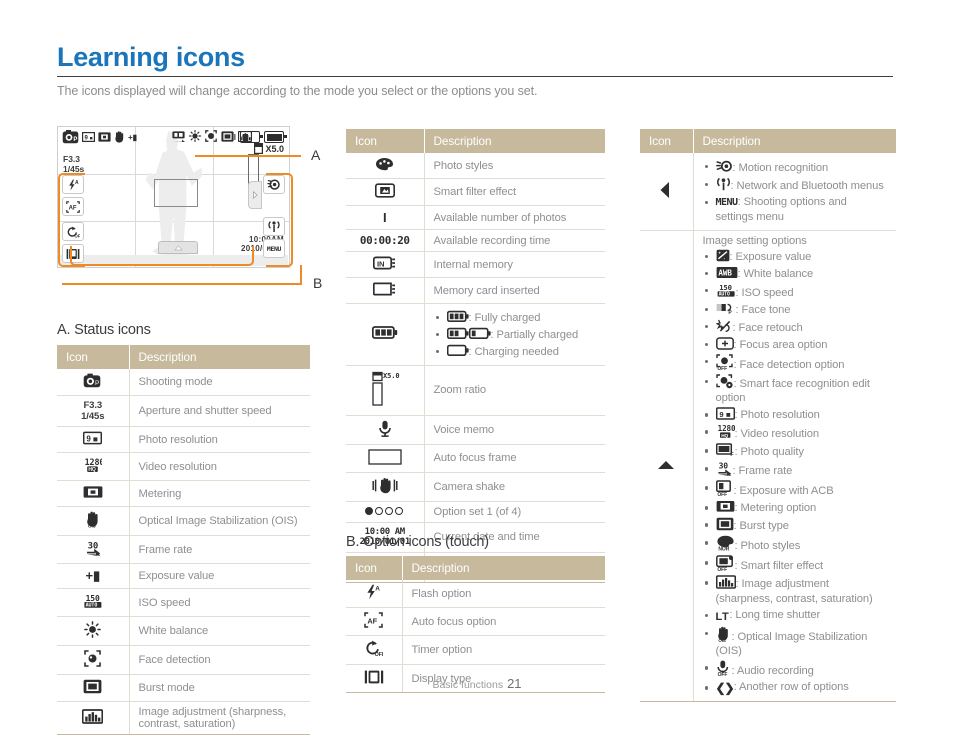 Image resolution: width=954 pixels, height=735 pixels. I want to click on auto-focus-frame-icon, so click(176, 193).